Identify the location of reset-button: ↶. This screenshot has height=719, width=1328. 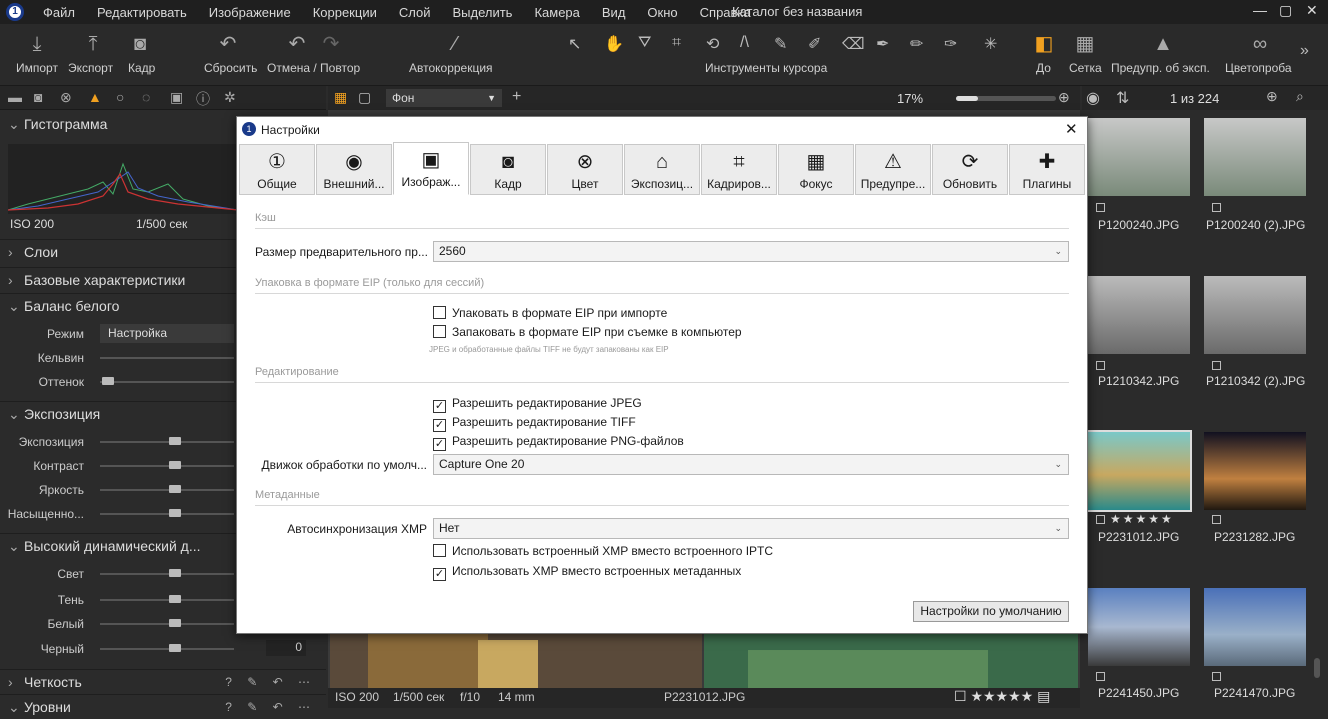
(228, 44).